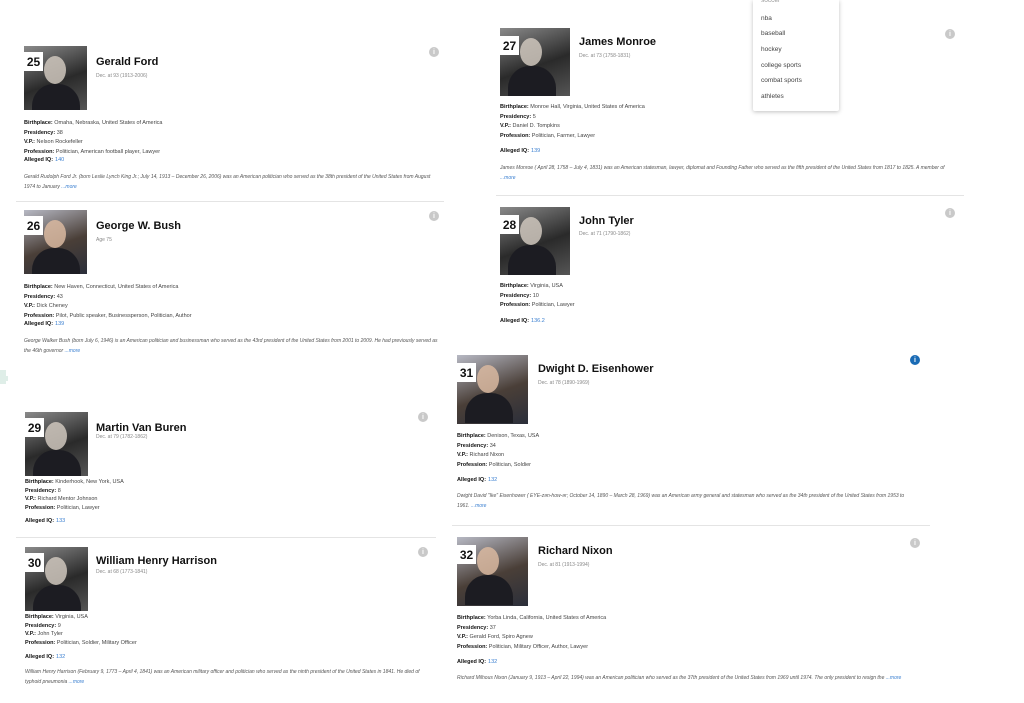 The height and width of the screenshot is (703, 1024). Describe the element at coordinates (766, 18) in the screenshot. I see `dropdown-item: nba` at that location.